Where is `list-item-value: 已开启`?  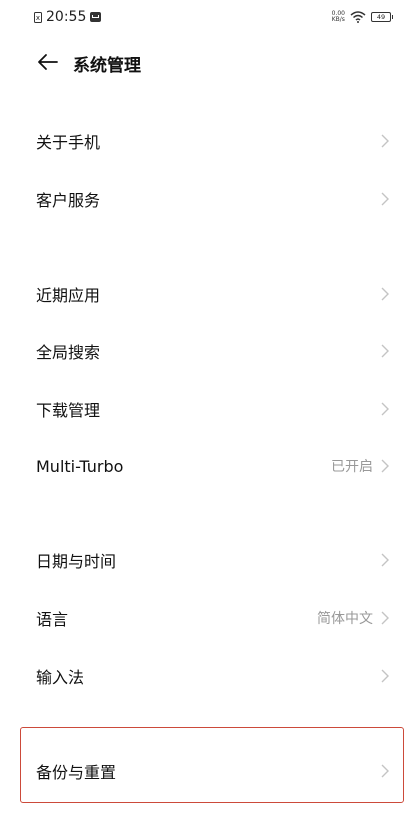 list-item-value: 已开启 is located at coordinates (352, 467).